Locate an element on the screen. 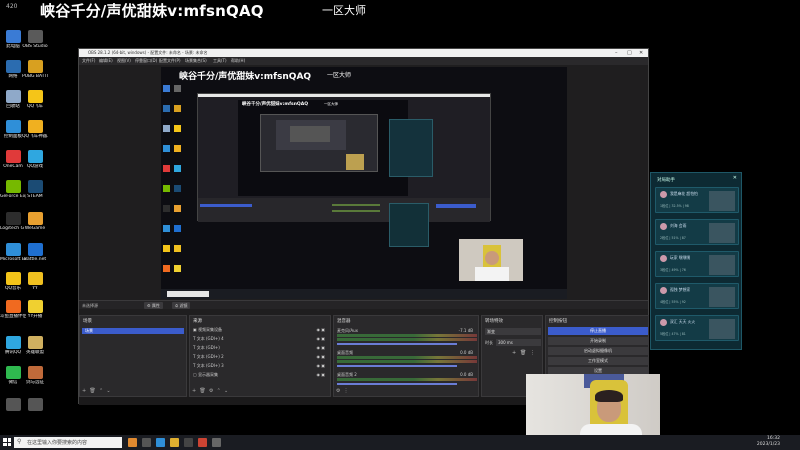 The width and height of the screenshot is (800, 450). filters-button: ⛭ 滤镜 is located at coordinates (181, 305).